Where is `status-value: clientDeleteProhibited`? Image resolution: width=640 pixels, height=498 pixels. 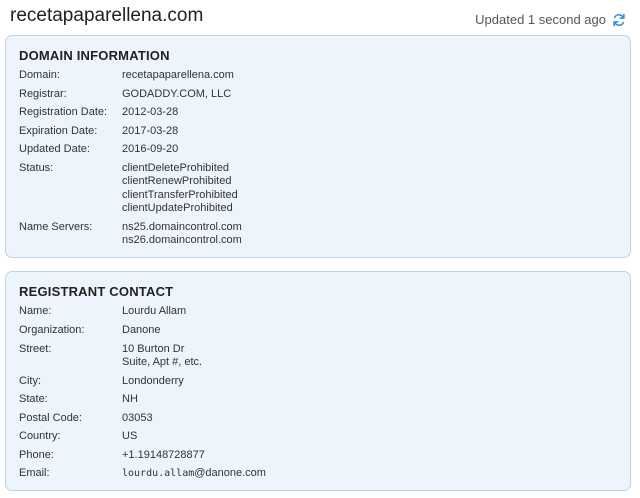
status-value: clientDeleteProhibited is located at coordinates (176, 168).